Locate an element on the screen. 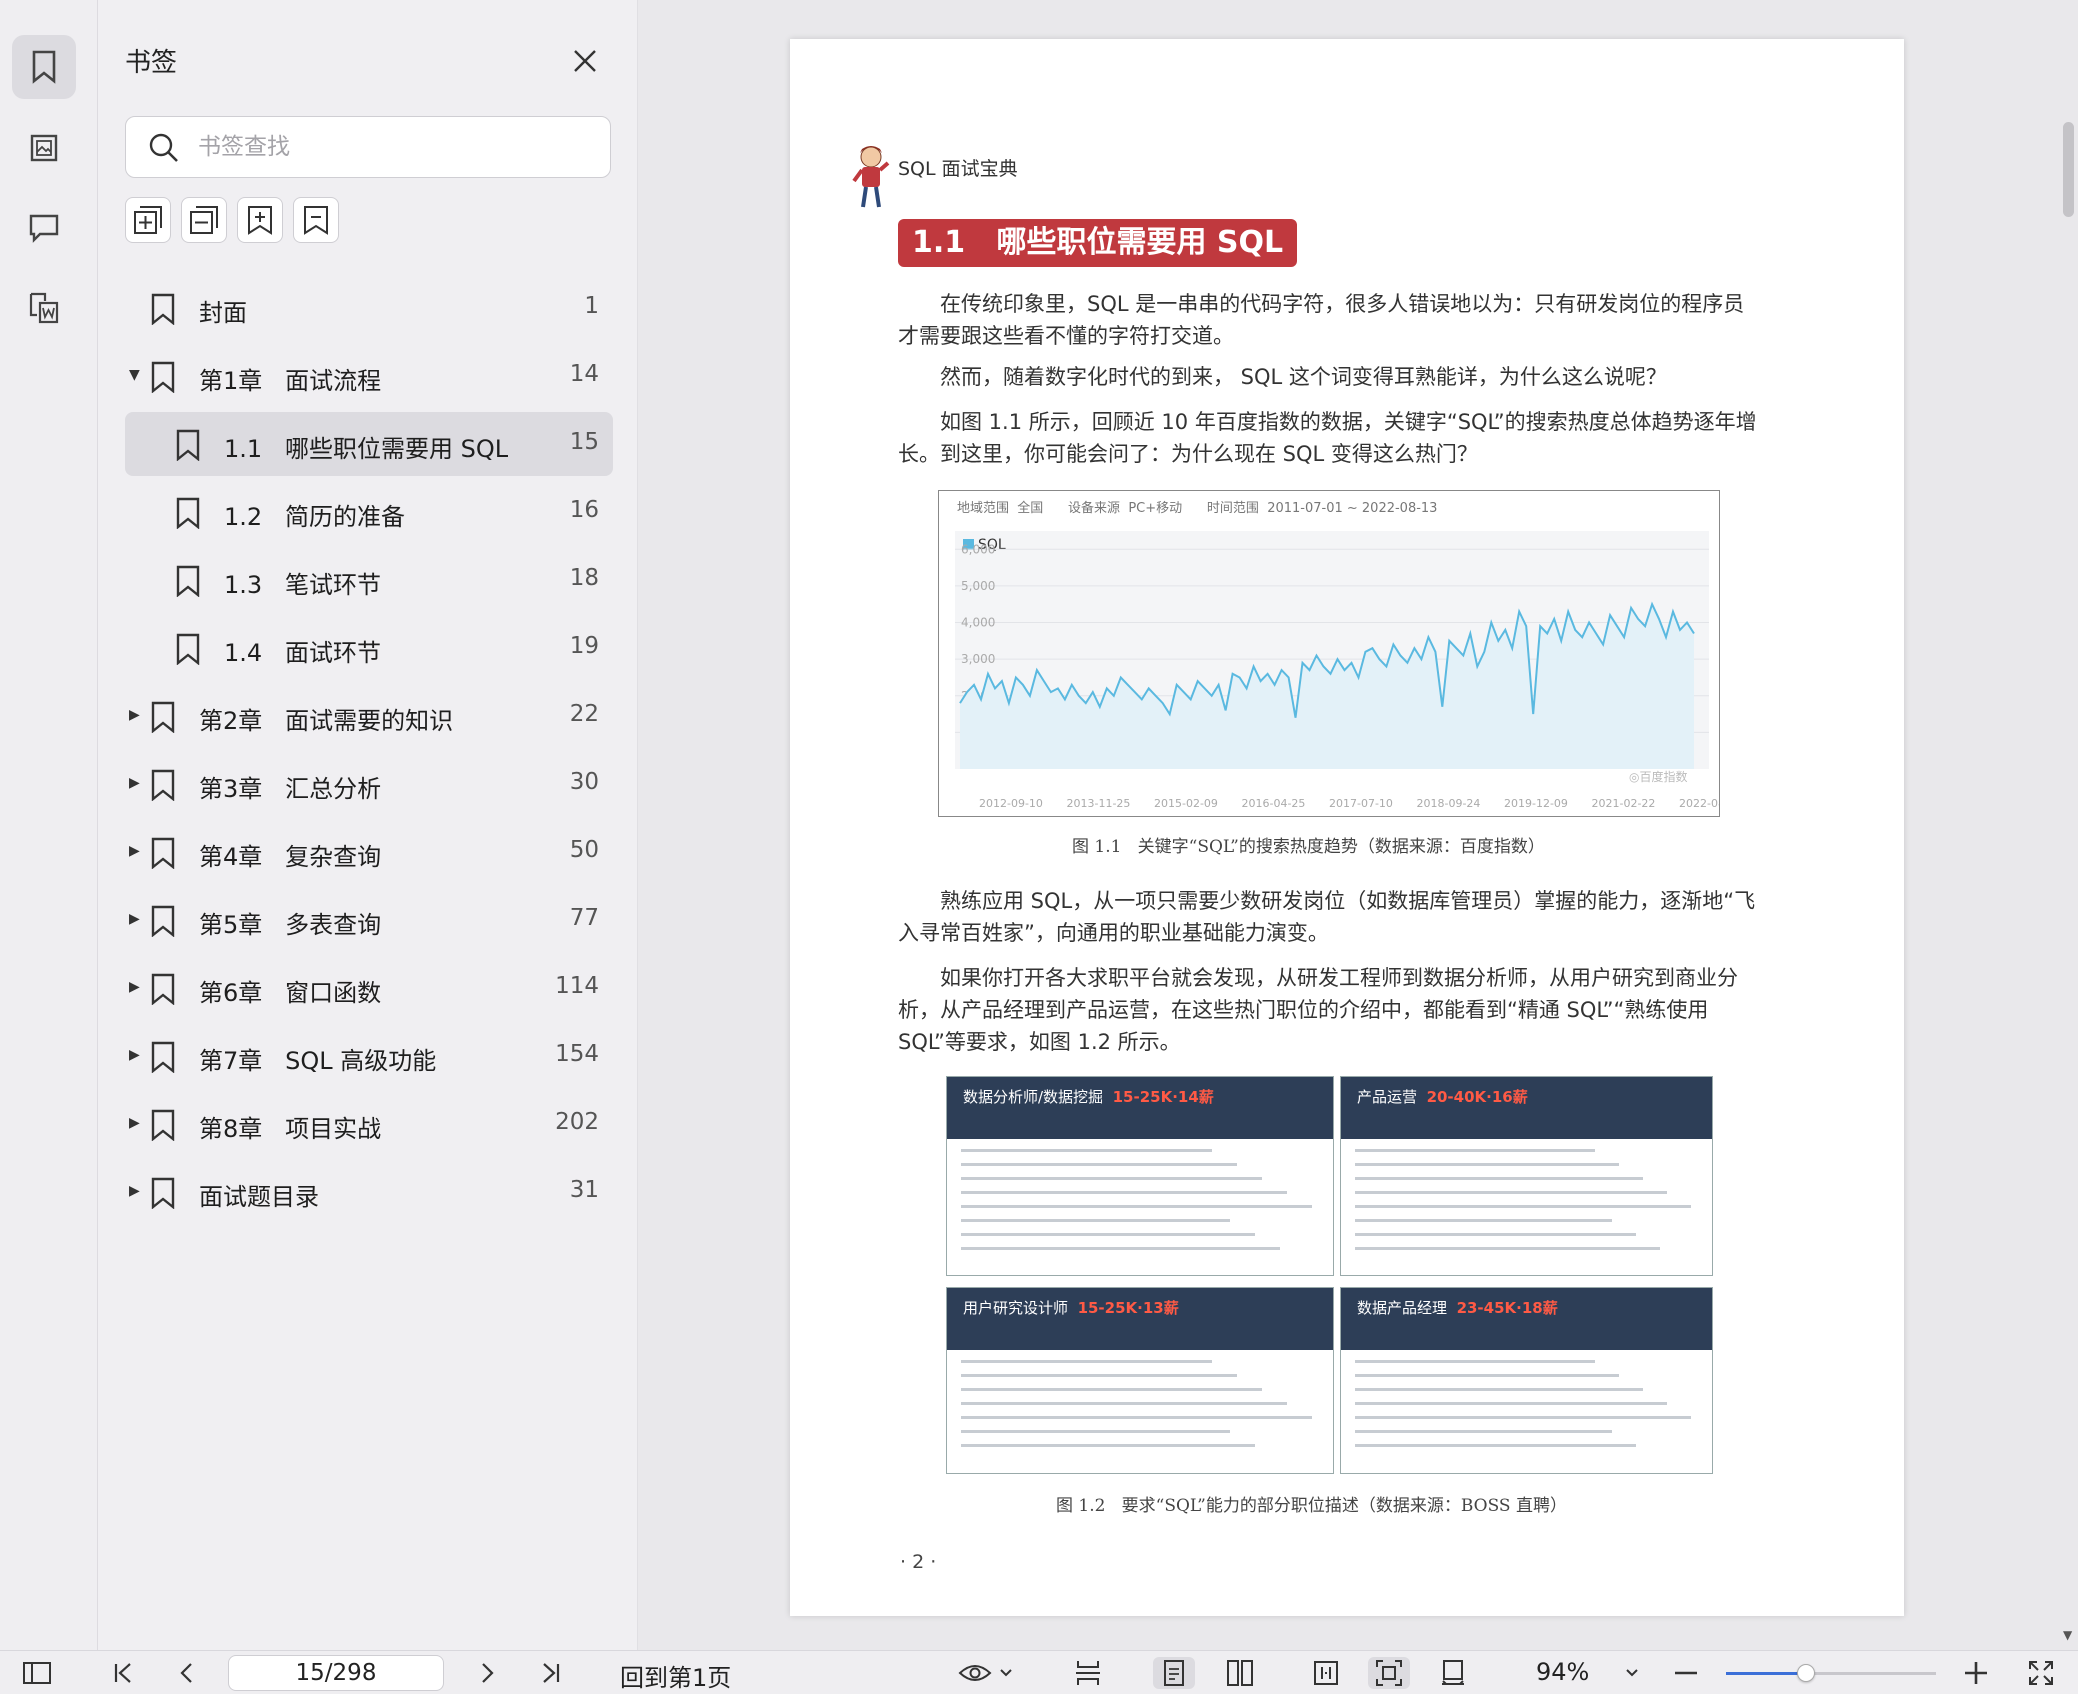 The image size is (2078, 1694). chart-watermark: ◎百度指数 is located at coordinates (1658, 776).